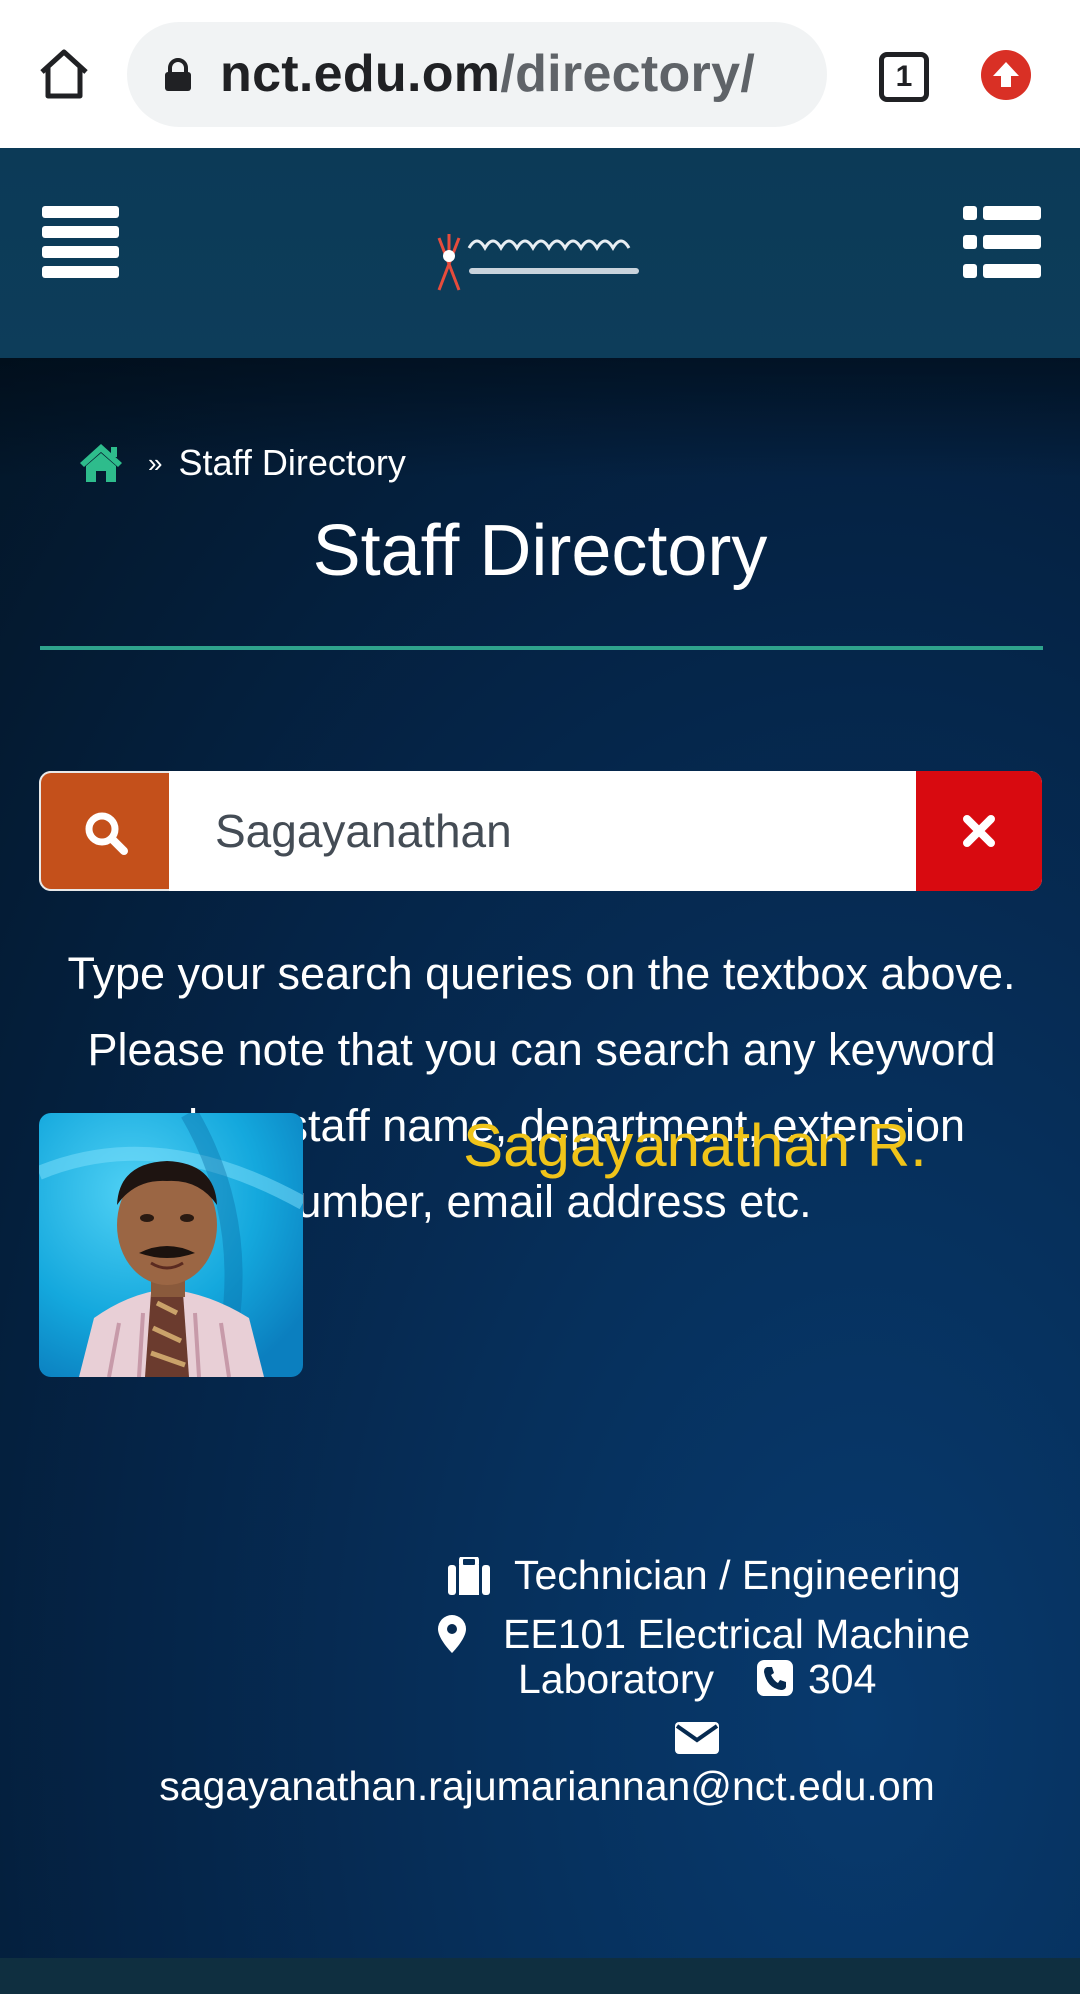 The width and height of the screenshot is (1080, 1994). I want to click on page-title: Staff Directory, so click(540, 551).